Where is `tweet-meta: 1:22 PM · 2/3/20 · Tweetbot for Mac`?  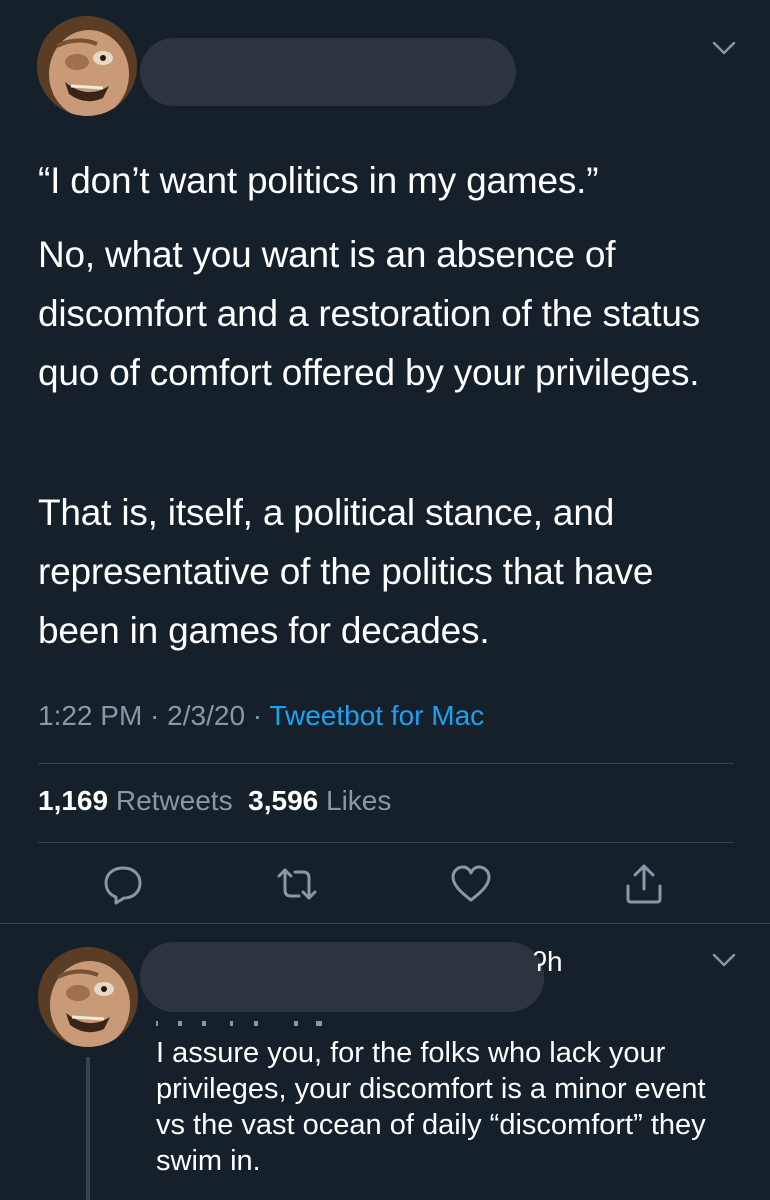
tweet-meta: 1:22 PM · 2/3/20 · Tweetbot for Mac is located at coordinates (261, 716).